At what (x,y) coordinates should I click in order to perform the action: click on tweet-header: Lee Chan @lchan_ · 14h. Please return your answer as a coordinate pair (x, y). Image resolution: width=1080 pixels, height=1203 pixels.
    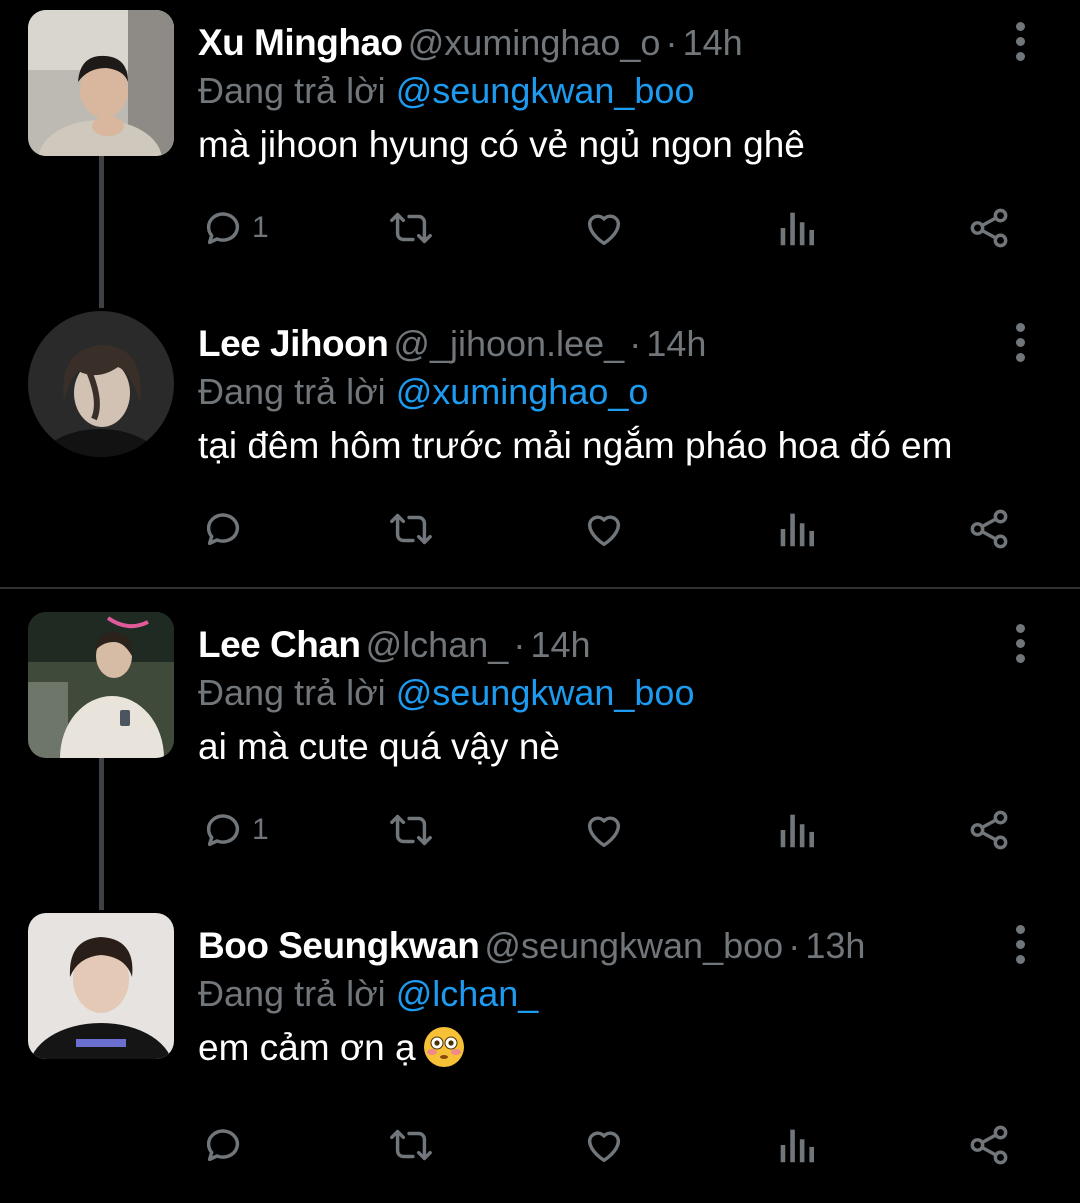
    Looking at the image, I should click on (394, 645).